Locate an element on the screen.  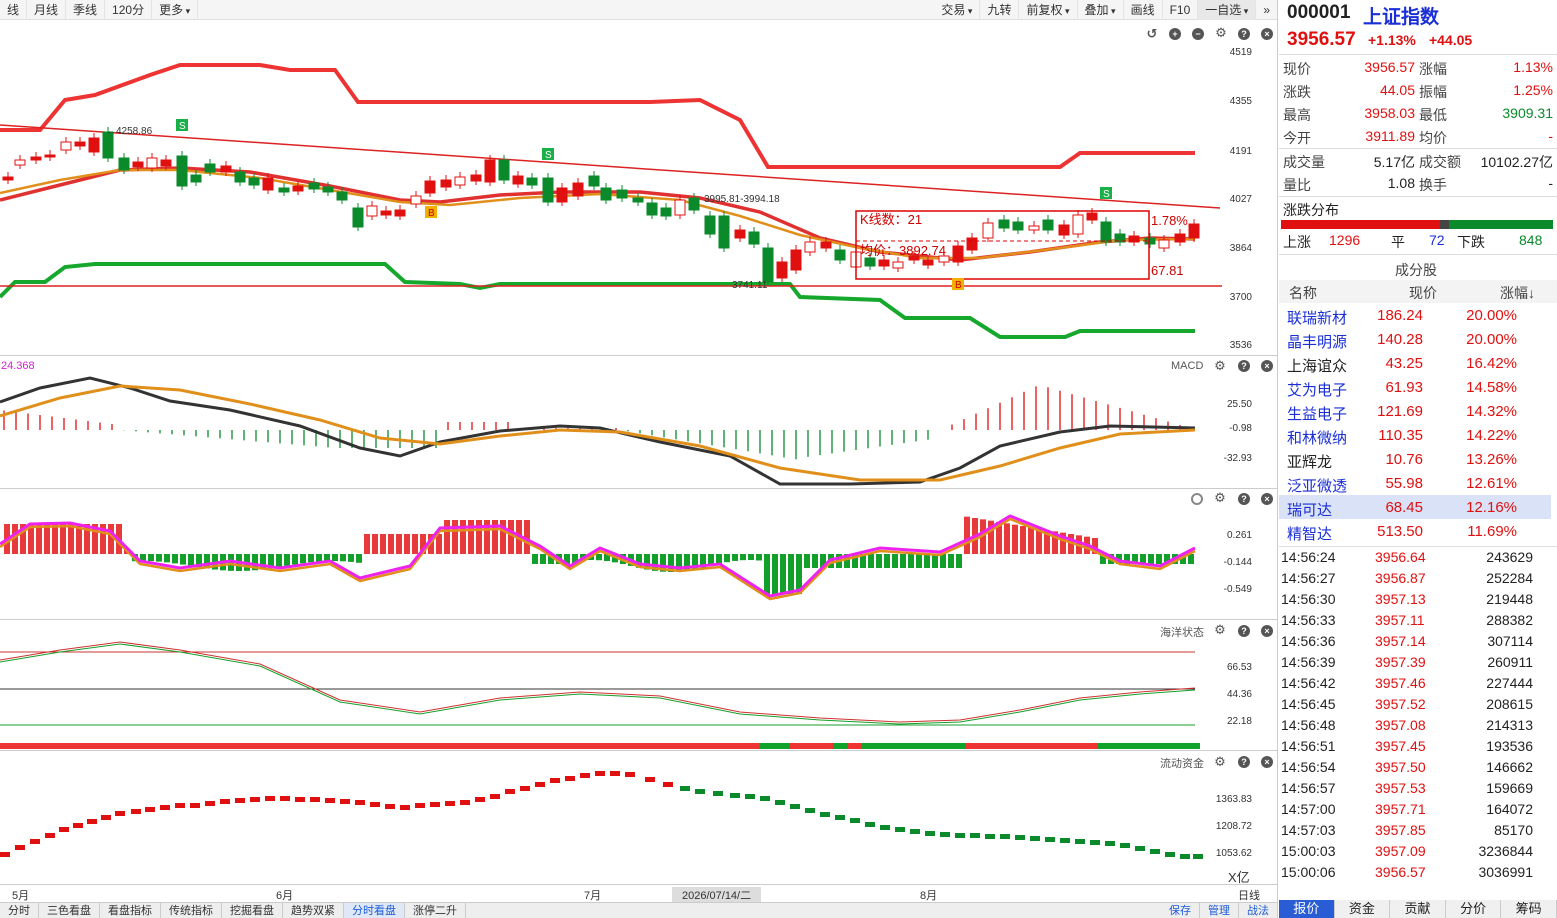
indicator-tab-10: 战法 is located at coordinates (1258, 910).